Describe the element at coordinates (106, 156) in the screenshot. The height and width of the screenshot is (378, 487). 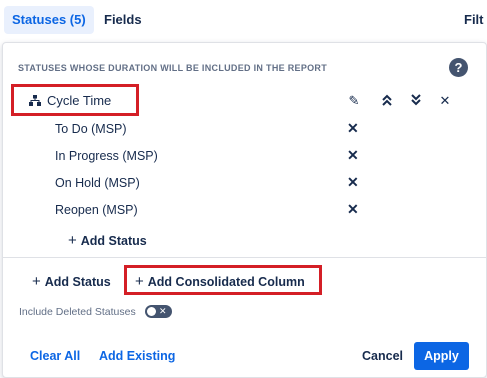
I see `status-label: In Progress (MSP)` at that location.